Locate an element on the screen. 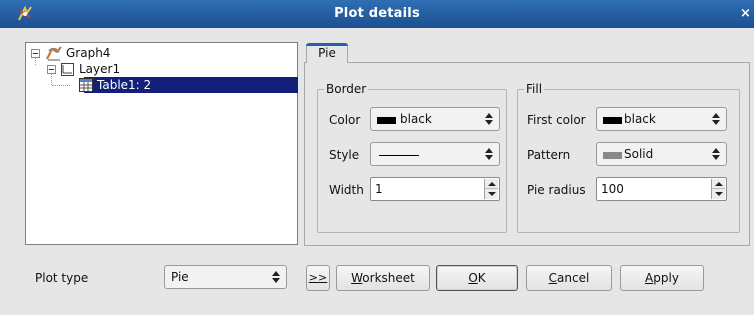  layer-icon is located at coordinates (67, 69).